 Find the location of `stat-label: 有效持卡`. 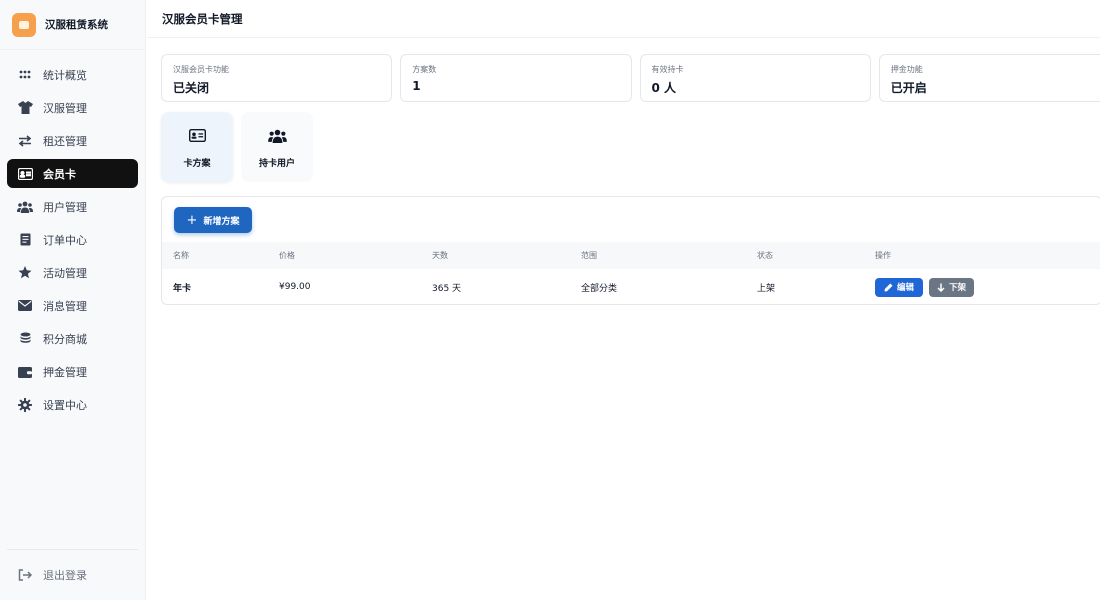

stat-label: 有效持卡 is located at coordinates (667, 69).